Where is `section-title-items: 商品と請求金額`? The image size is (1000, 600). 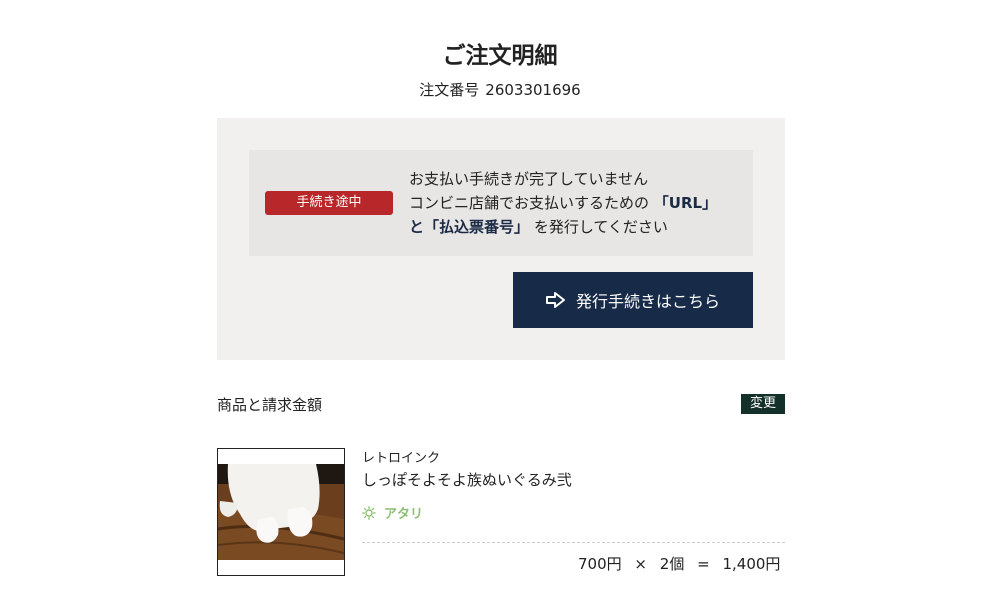 section-title-items: 商品と請求金額 is located at coordinates (270, 405).